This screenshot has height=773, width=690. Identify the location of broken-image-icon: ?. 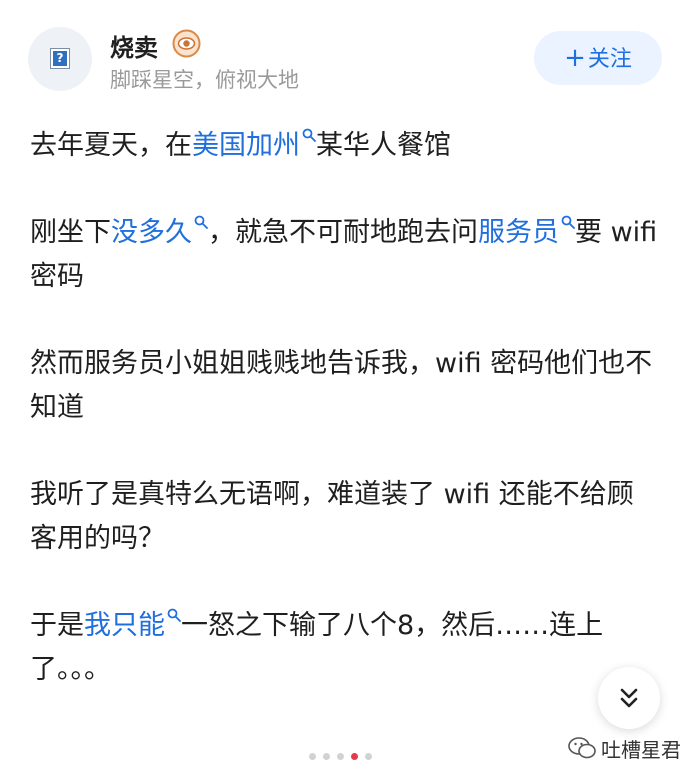
(60, 58).